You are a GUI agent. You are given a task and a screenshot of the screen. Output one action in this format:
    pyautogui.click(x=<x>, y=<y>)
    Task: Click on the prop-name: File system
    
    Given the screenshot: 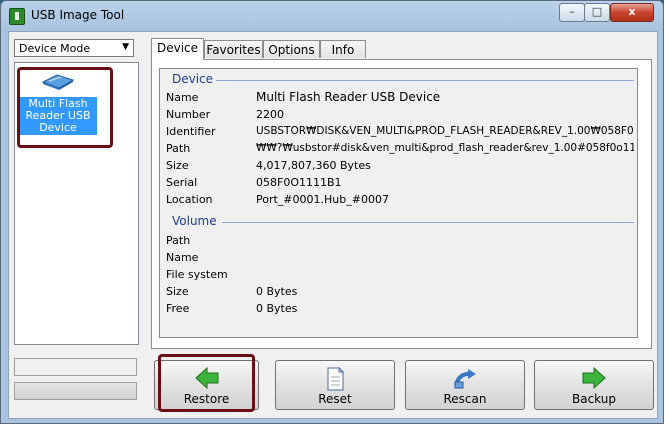 What is the action you would take?
    pyautogui.click(x=197, y=274)
    